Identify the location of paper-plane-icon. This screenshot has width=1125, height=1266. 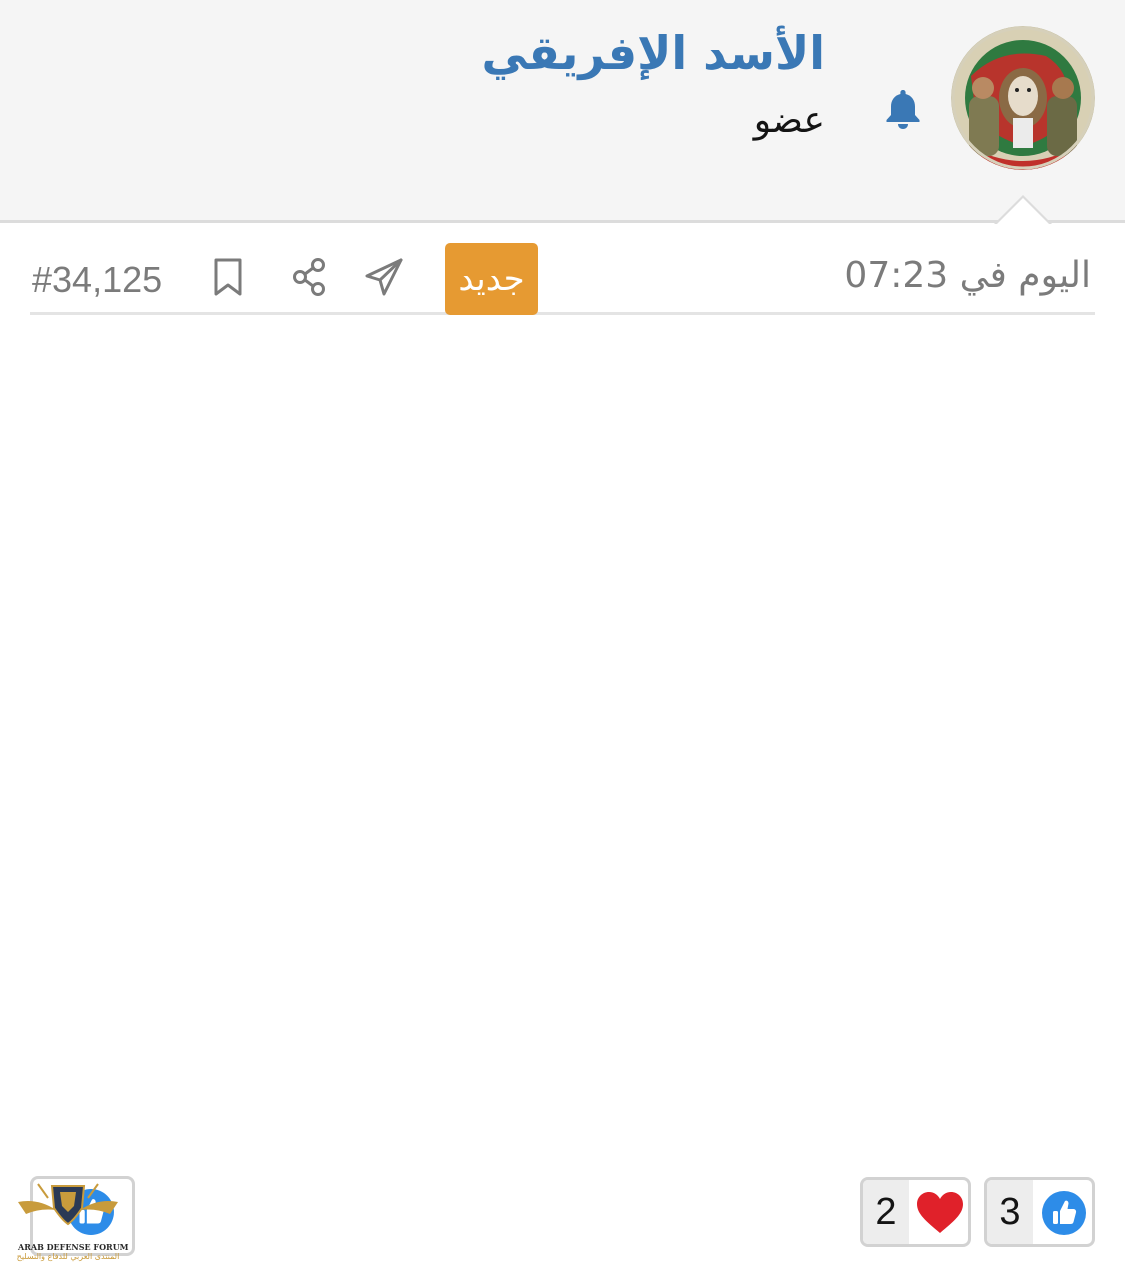
(384, 277).